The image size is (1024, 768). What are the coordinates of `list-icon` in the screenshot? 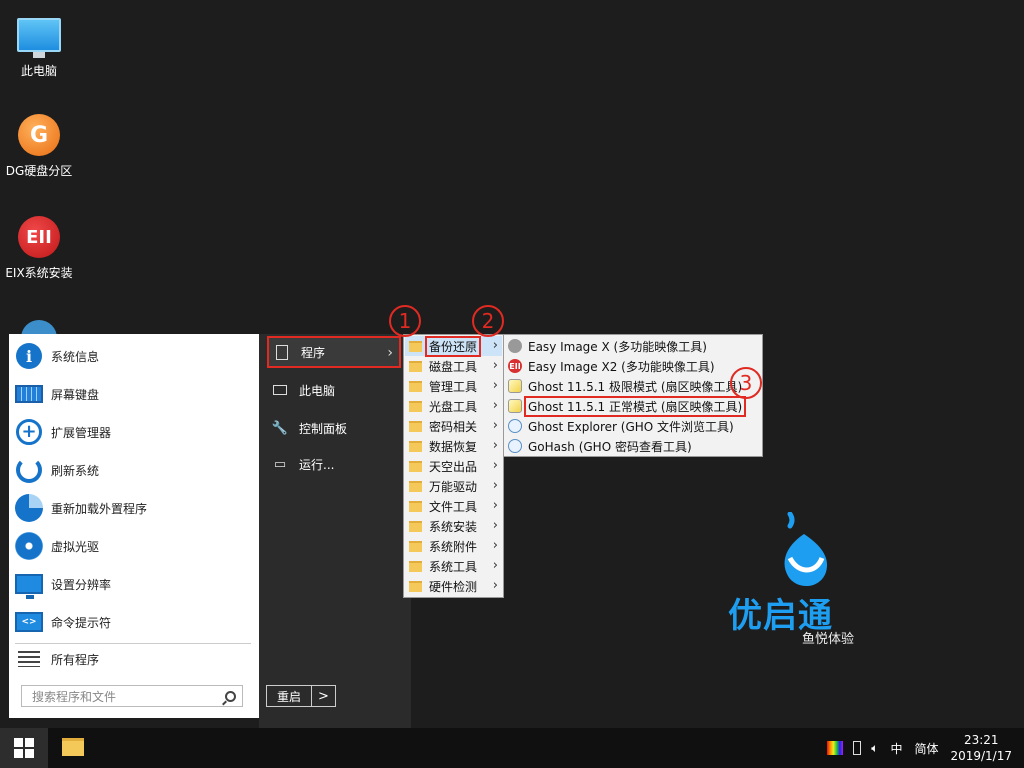 It's located at (29, 659).